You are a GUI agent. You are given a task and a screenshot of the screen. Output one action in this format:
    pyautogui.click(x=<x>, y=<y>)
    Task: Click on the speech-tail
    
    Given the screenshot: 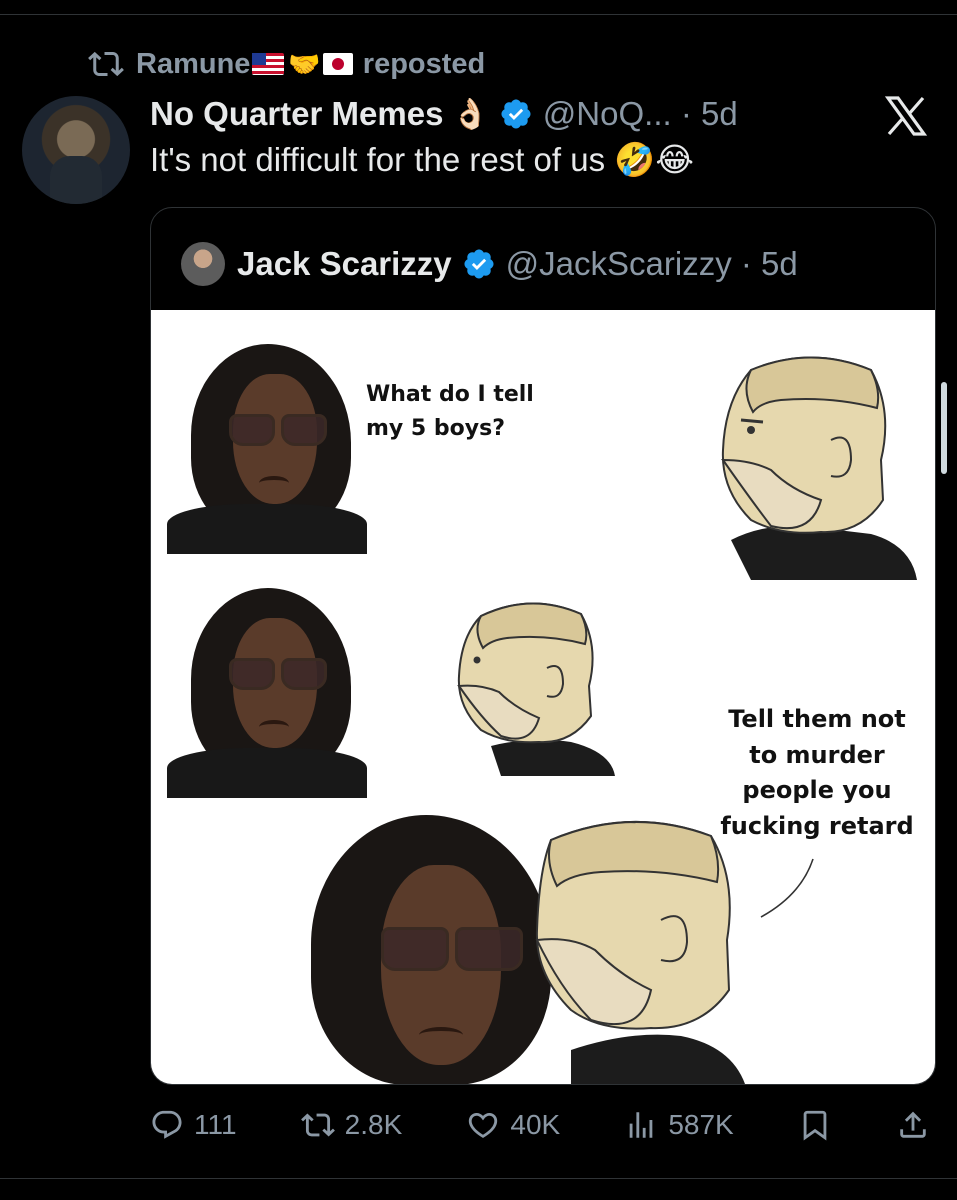 What is the action you would take?
    pyautogui.click(x=787, y=888)
    